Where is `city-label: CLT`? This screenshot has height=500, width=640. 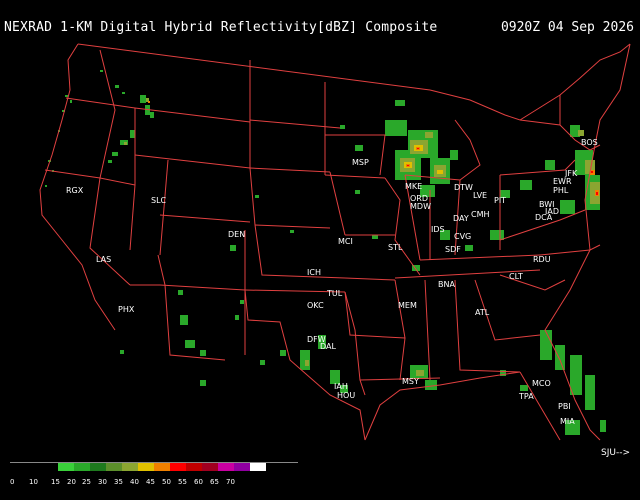 city-label: CLT is located at coordinates (516, 276).